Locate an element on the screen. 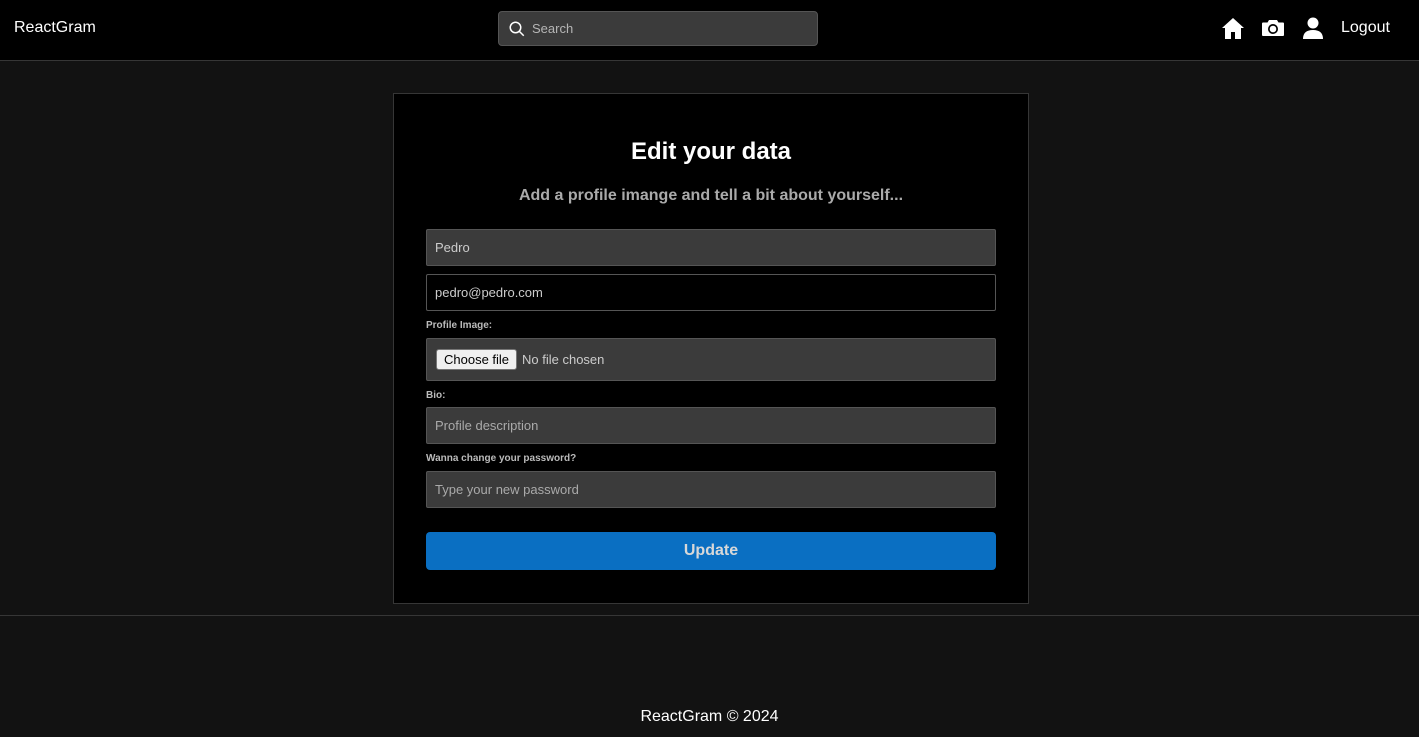  logout-button: Logout is located at coordinates (1365, 28).